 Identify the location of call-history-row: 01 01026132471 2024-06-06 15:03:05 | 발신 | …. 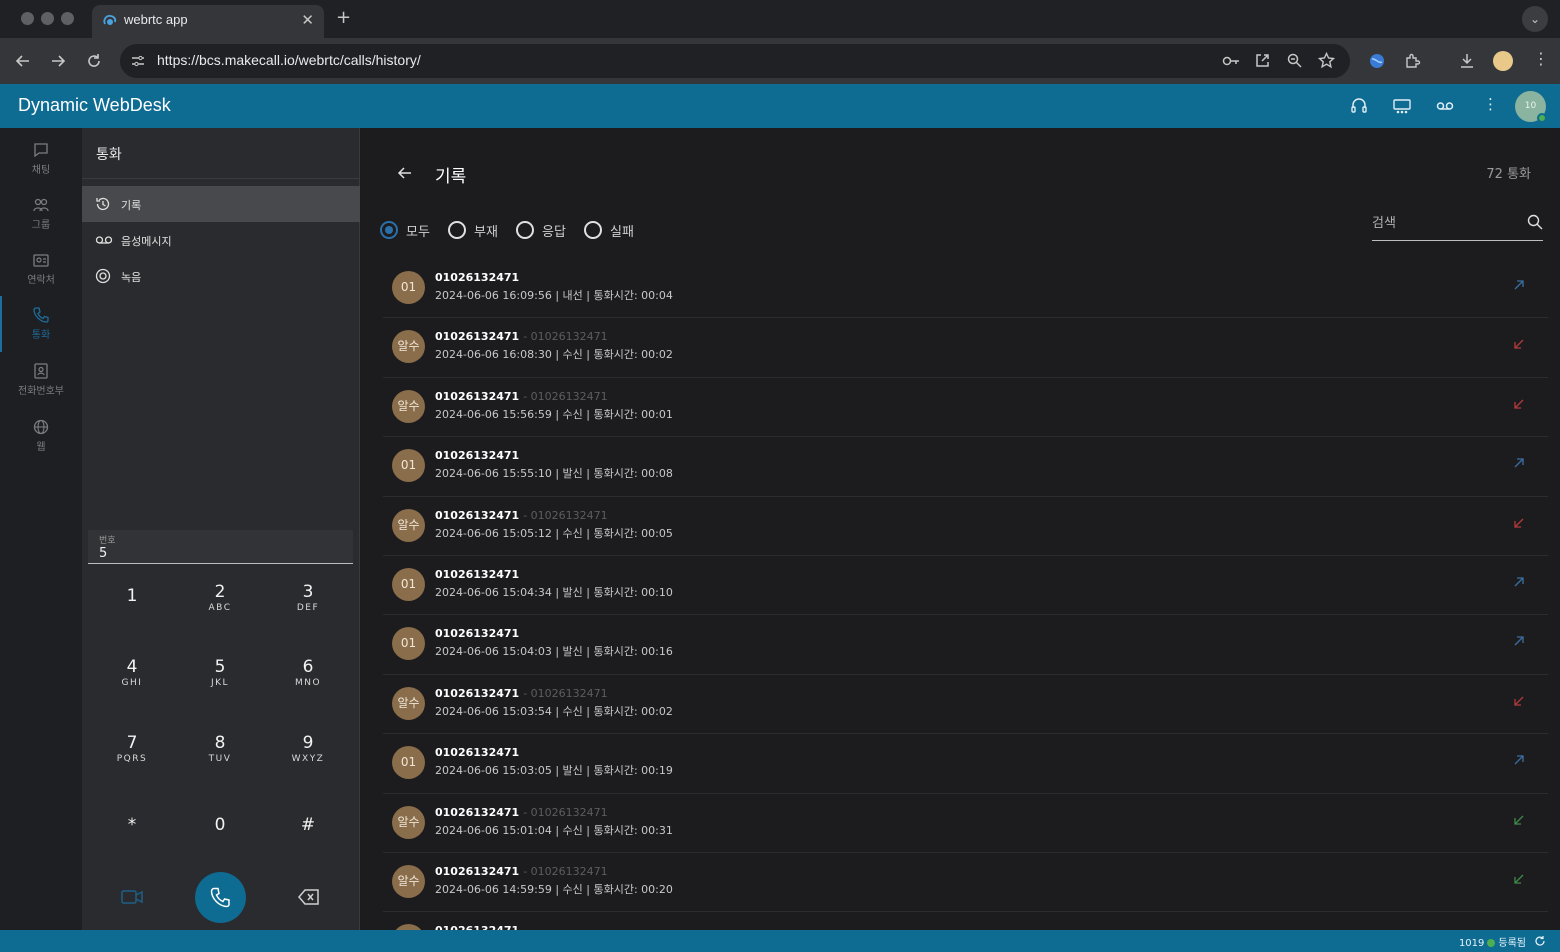
(965, 764).